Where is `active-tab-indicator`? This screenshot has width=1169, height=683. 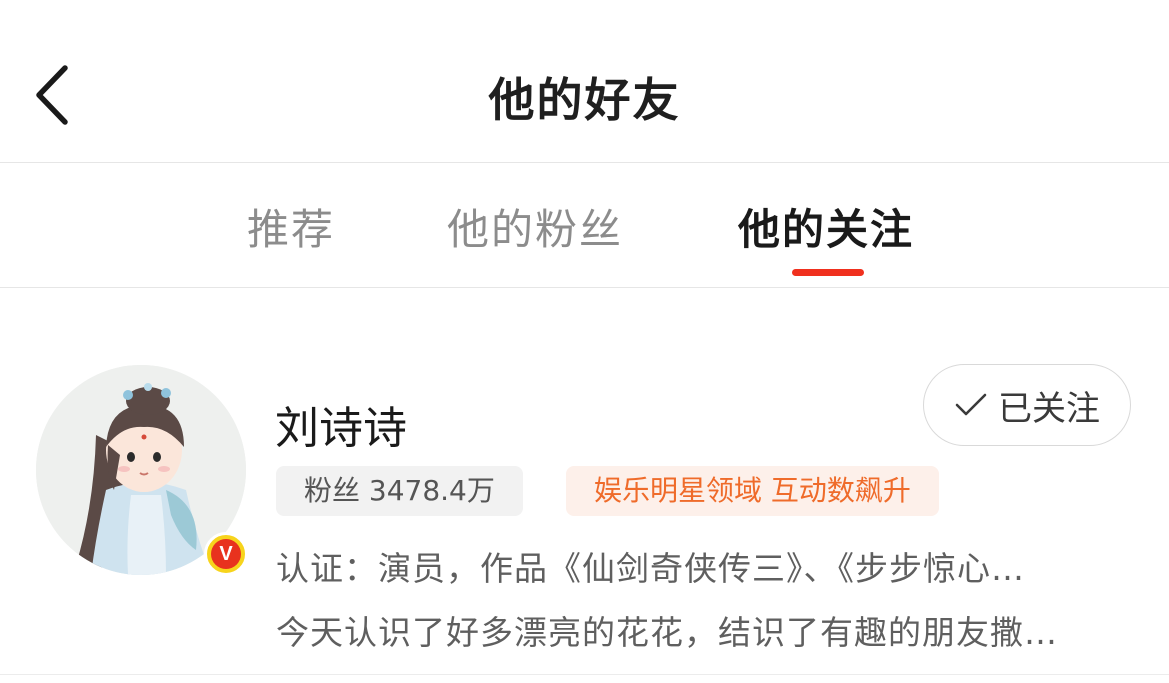
active-tab-indicator is located at coordinates (828, 272).